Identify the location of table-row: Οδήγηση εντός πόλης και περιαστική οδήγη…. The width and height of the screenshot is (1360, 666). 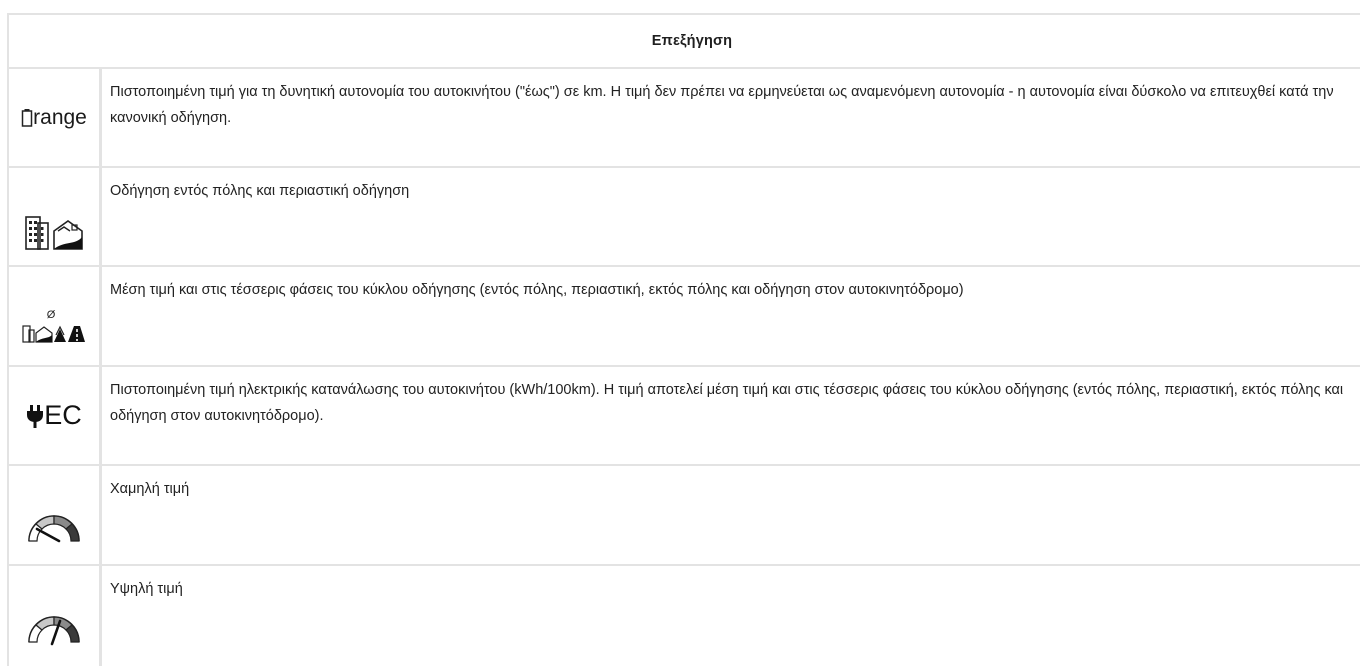
(684, 217).